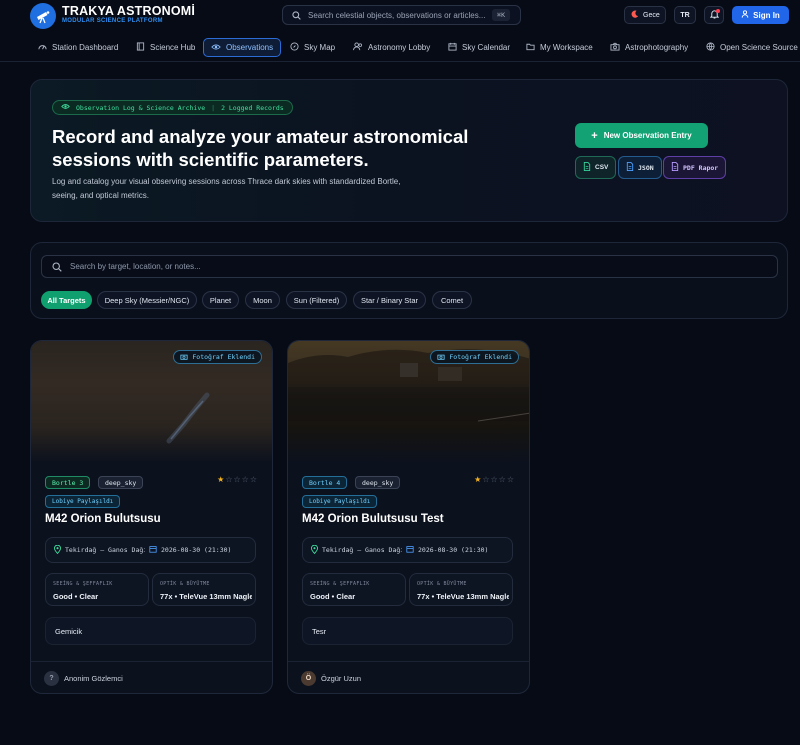 This screenshot has width=800, height=745. What do you see at coordinates (651, 15) in the screenshot?
I see `theme-label: Gece` at bounding box center [651, 15].